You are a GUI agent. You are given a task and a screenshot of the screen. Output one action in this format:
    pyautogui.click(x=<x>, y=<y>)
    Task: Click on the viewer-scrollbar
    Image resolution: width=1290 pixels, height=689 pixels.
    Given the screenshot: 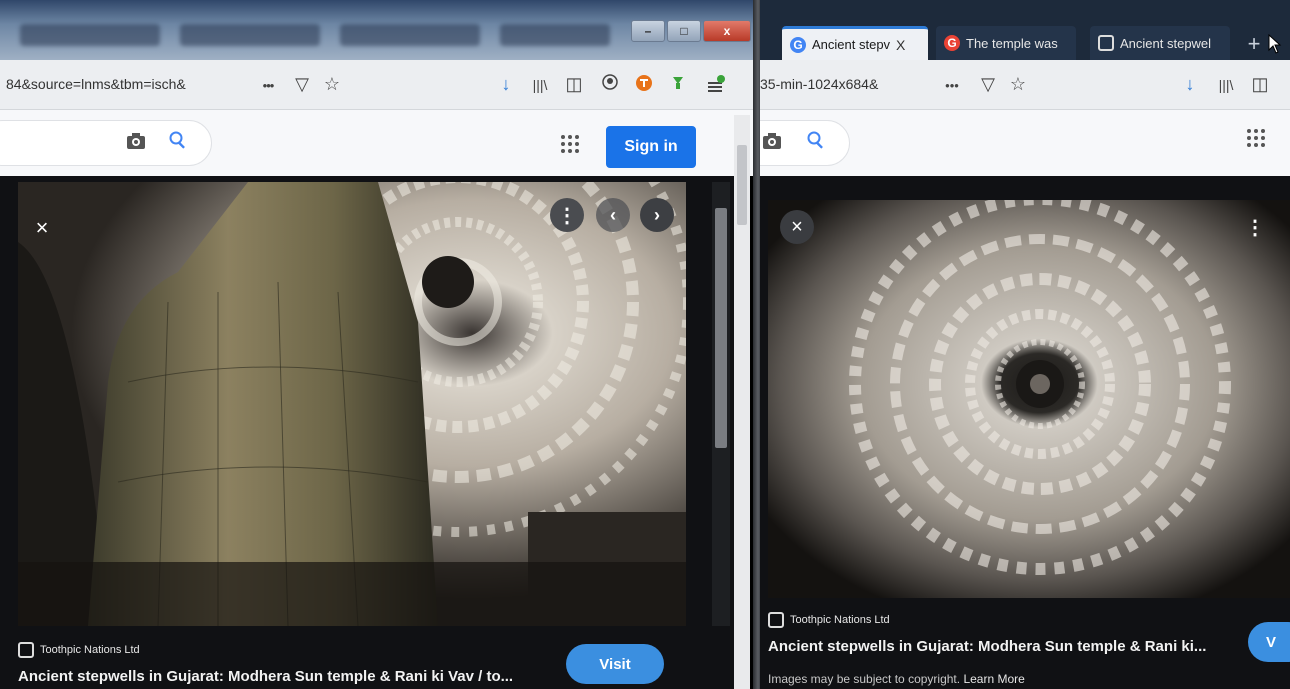 What is the action you would take?
    pyautogui.click(x=721, y=404)
    